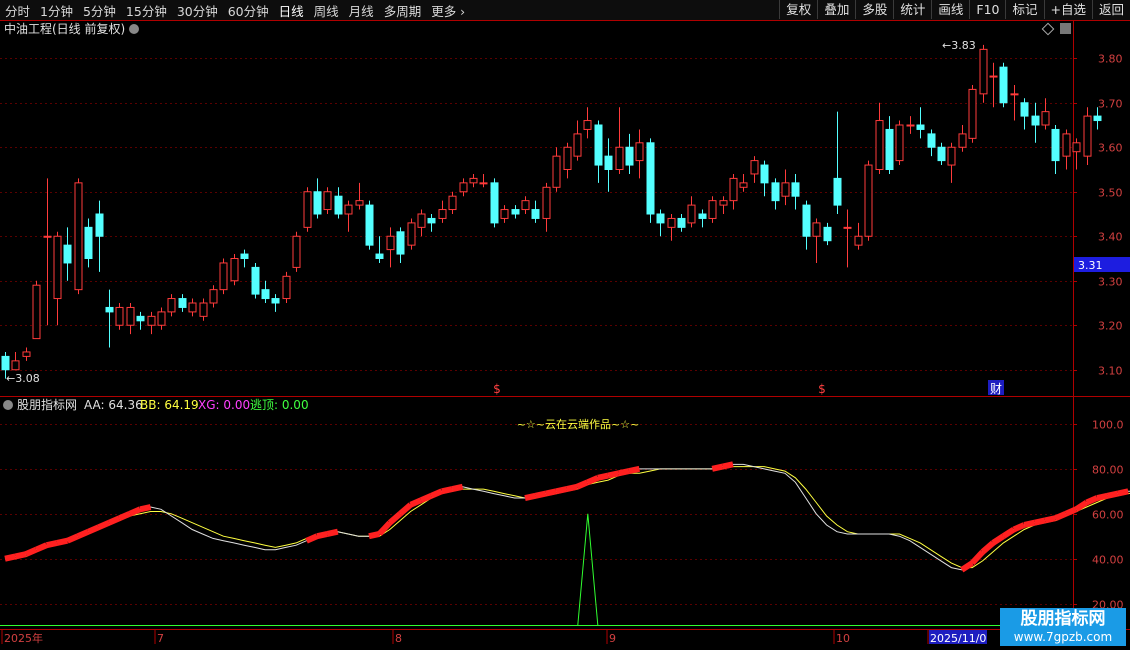  What do you see at coordinates (996, 389) in the screenshot?
I see `event-marker: 财` at bounding box center [996, 389].